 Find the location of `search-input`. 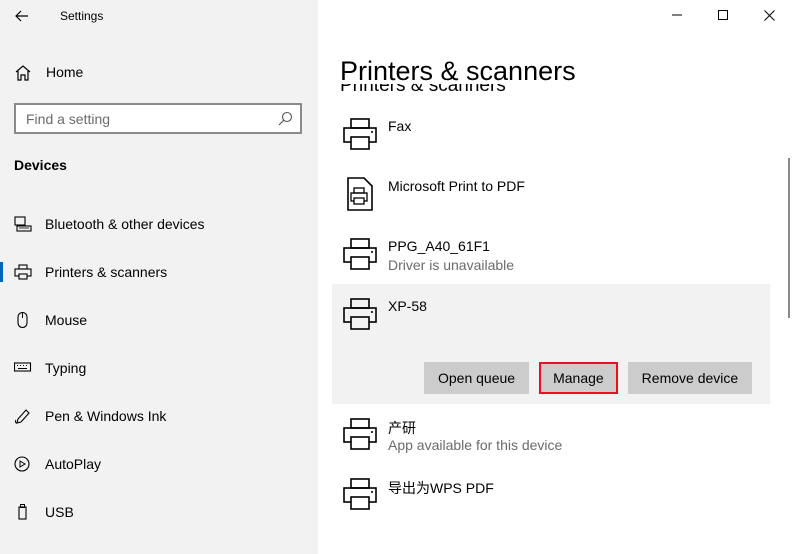

search-input is located at coordinates (141, 118).